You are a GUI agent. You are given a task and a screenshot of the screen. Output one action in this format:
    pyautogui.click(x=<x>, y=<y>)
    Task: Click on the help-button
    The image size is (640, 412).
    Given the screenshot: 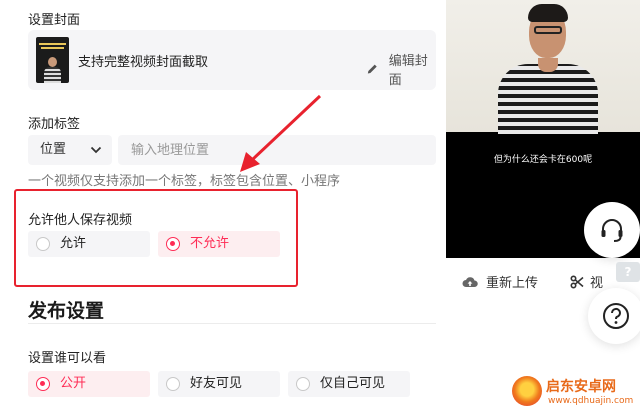 What is the action you would take?
    pyautogui.click(x=614, y=316)
    